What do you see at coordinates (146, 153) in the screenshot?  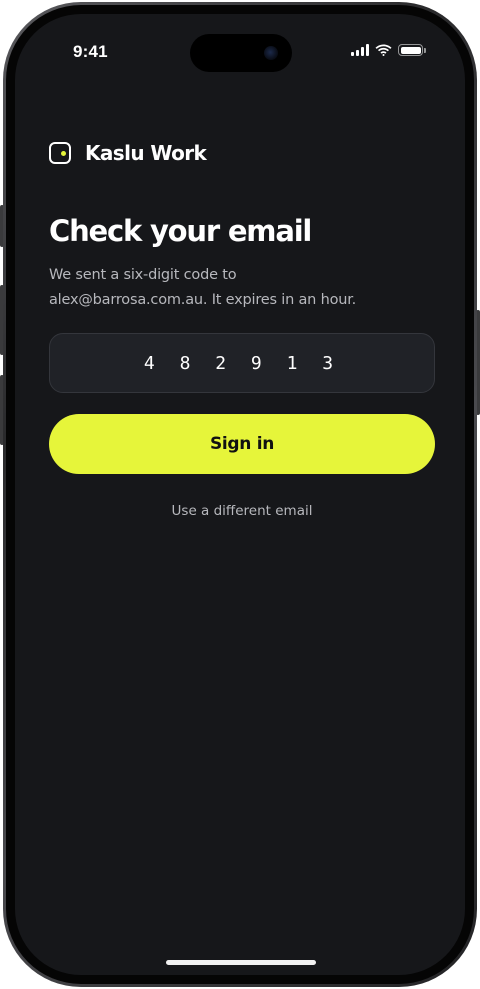 I see `brand-name: Kaslu Work` at bounding box center [146, 153].